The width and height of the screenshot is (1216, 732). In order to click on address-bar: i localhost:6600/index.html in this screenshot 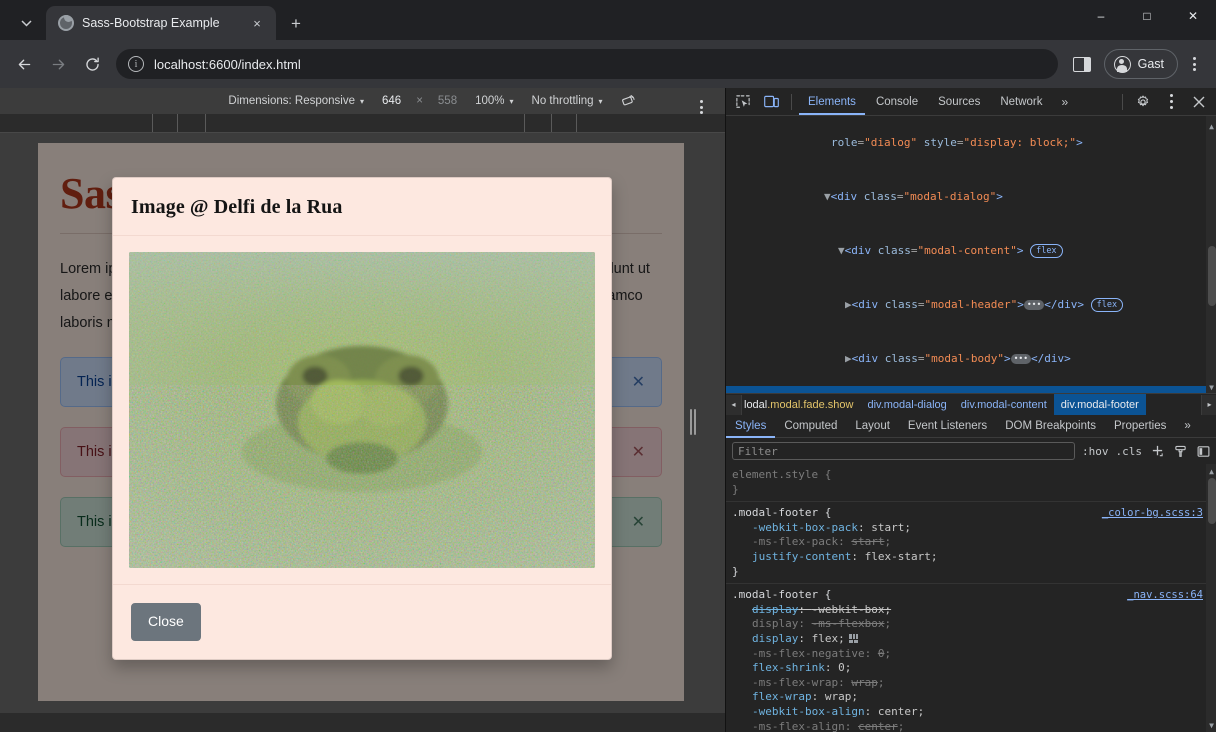, I will do `click(587, 64)`.